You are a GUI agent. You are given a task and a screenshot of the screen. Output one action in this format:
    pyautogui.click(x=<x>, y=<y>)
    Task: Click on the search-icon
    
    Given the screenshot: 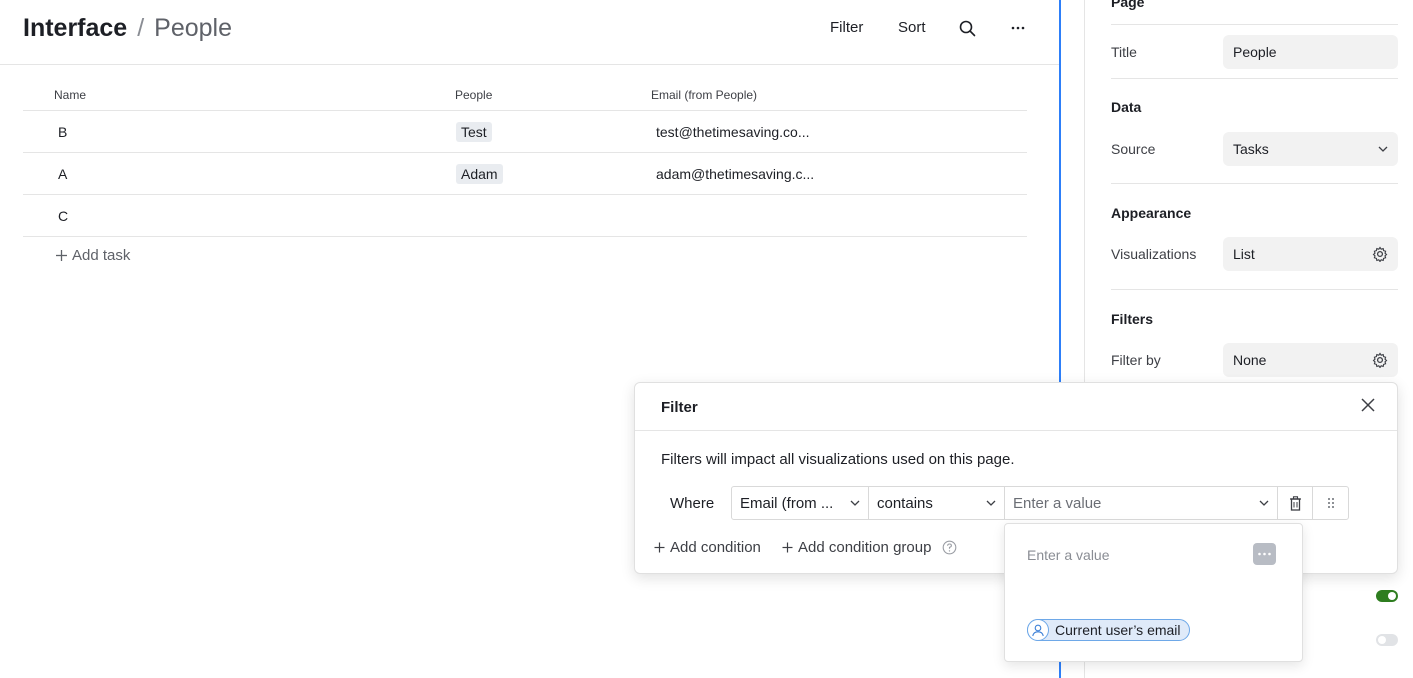 What is the action you would take?
    pyautogui.click(x=967, y=28)
    